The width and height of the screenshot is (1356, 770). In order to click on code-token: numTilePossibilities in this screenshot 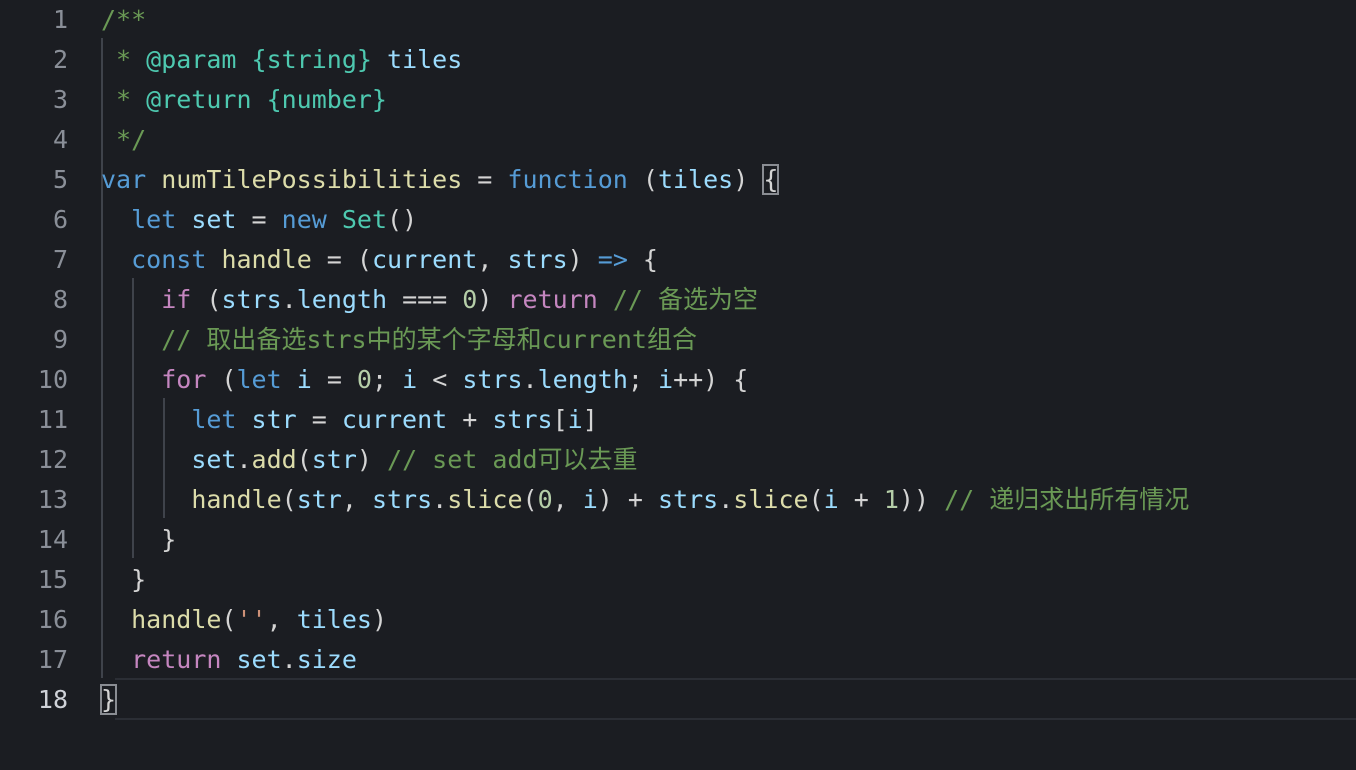, I will do `click(312, 179)`.